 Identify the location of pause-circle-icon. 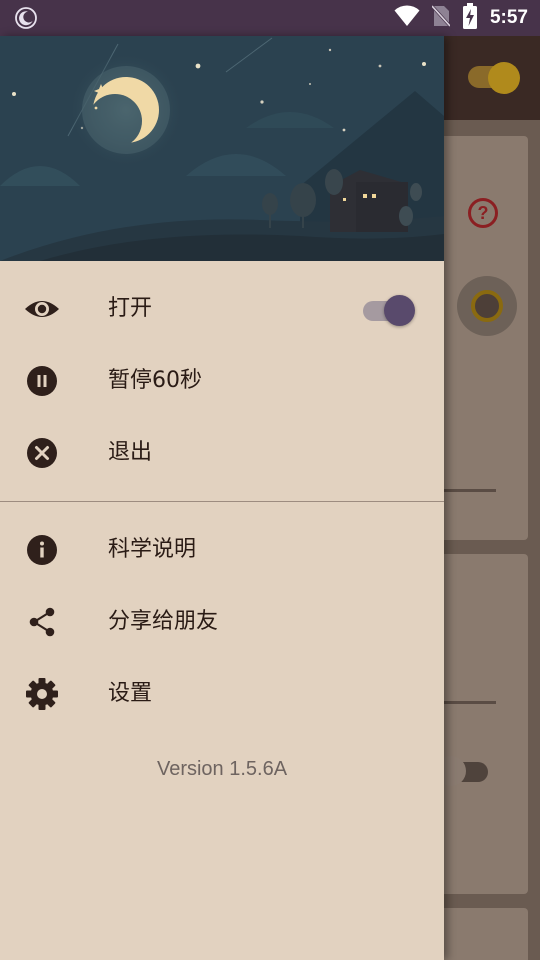
(42, 381).